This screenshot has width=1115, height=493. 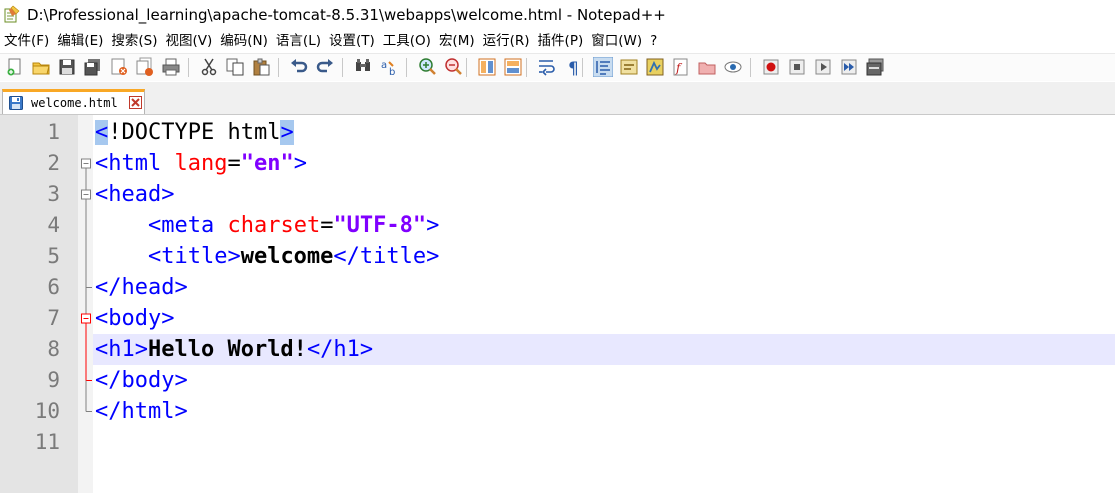 I want to click on indent-guide-icon, so click(x=603, y=67).